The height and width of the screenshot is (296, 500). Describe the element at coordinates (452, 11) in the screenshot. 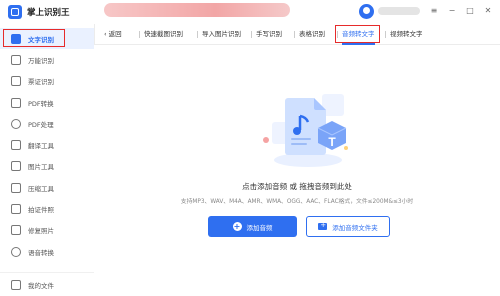

I see `minimize-button: −` at that location.